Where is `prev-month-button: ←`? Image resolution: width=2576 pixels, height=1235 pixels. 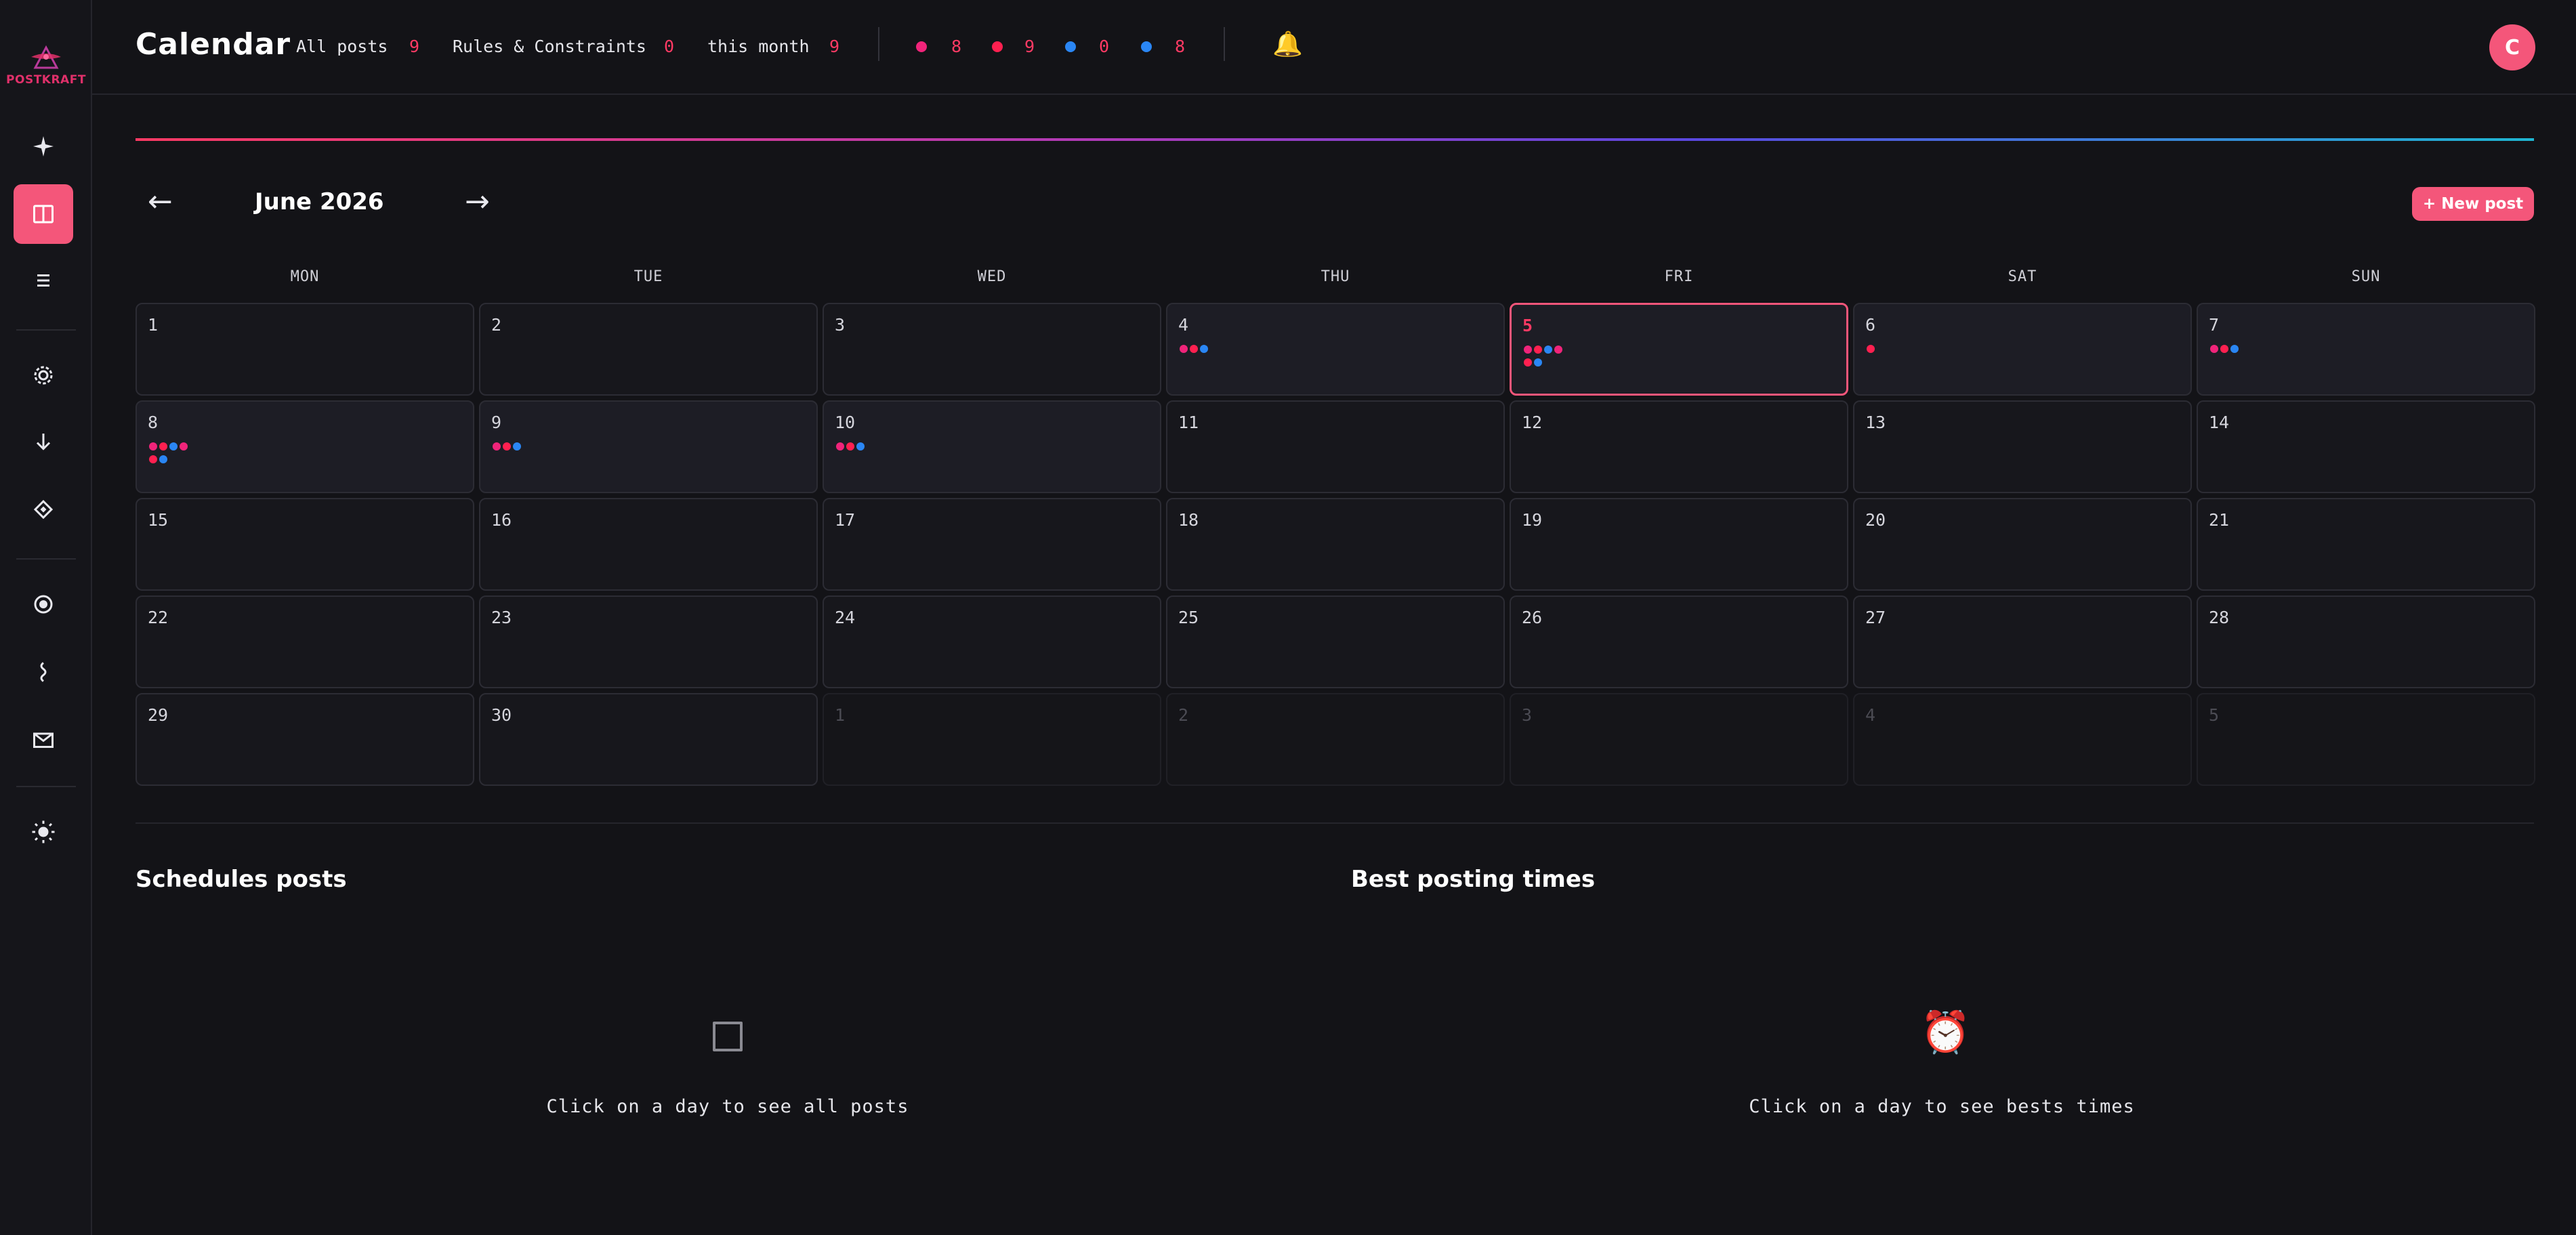 prev-month-button: ← is located at coordinates (160, 201).